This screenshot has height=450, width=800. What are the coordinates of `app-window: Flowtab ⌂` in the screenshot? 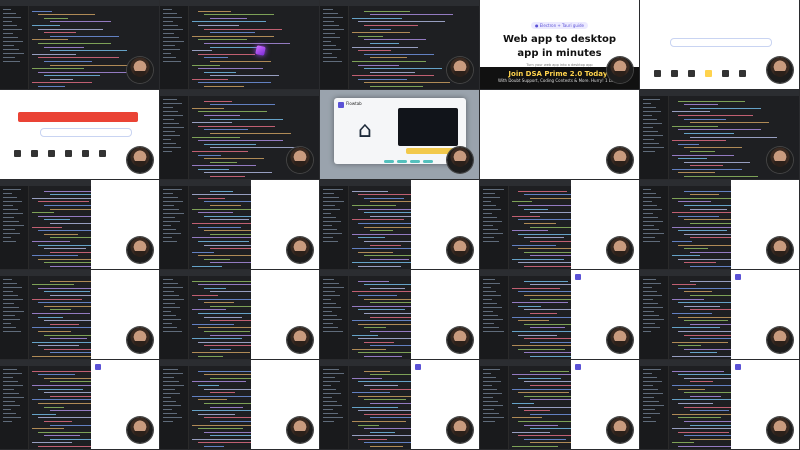 It's located at (400, 131).